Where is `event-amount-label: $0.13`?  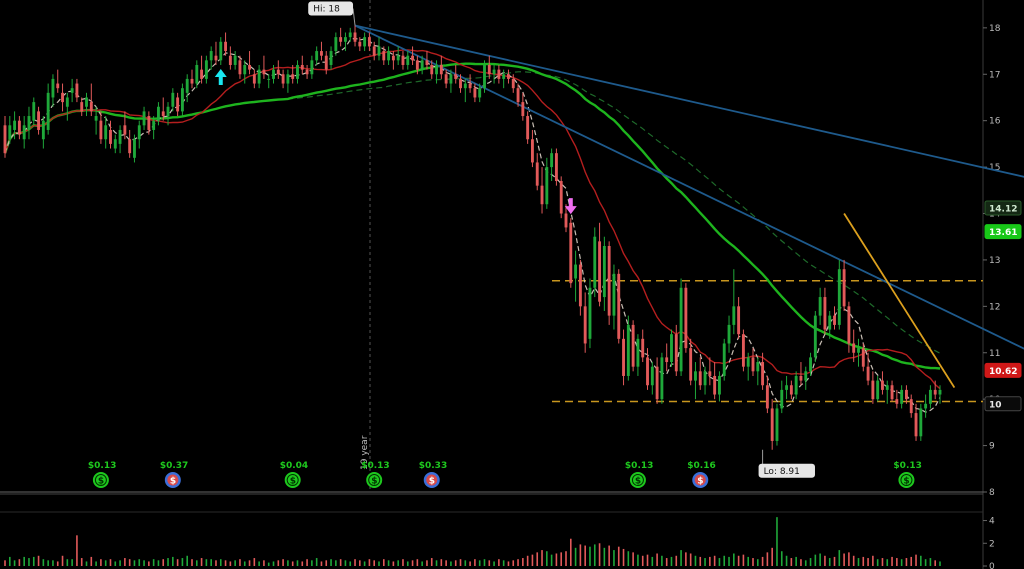 event-amount-label: $0.13 is located at coordinates (907, 466).